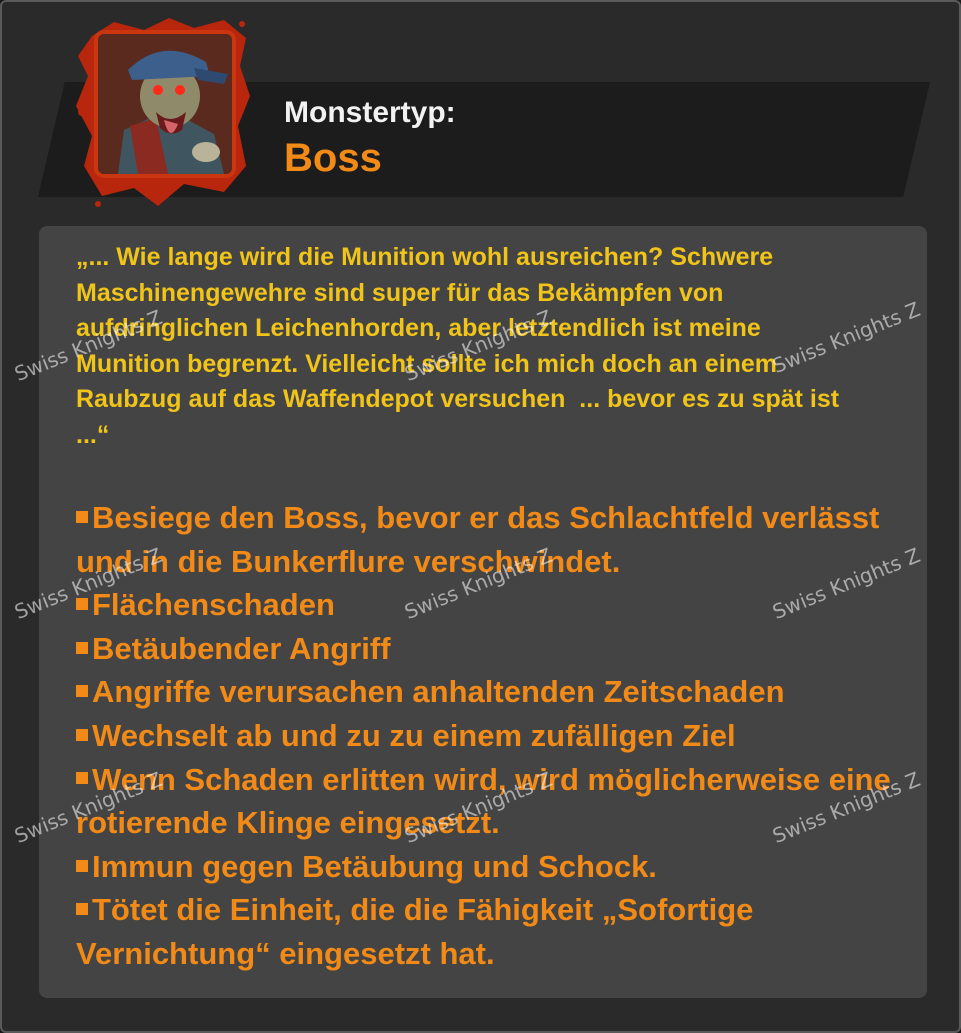 This screenshot has width=961, height=1033. Describe the element at coordinates (370, 112) in the screenshot. I see `monster-type-label: Monstertyp:` at that location.